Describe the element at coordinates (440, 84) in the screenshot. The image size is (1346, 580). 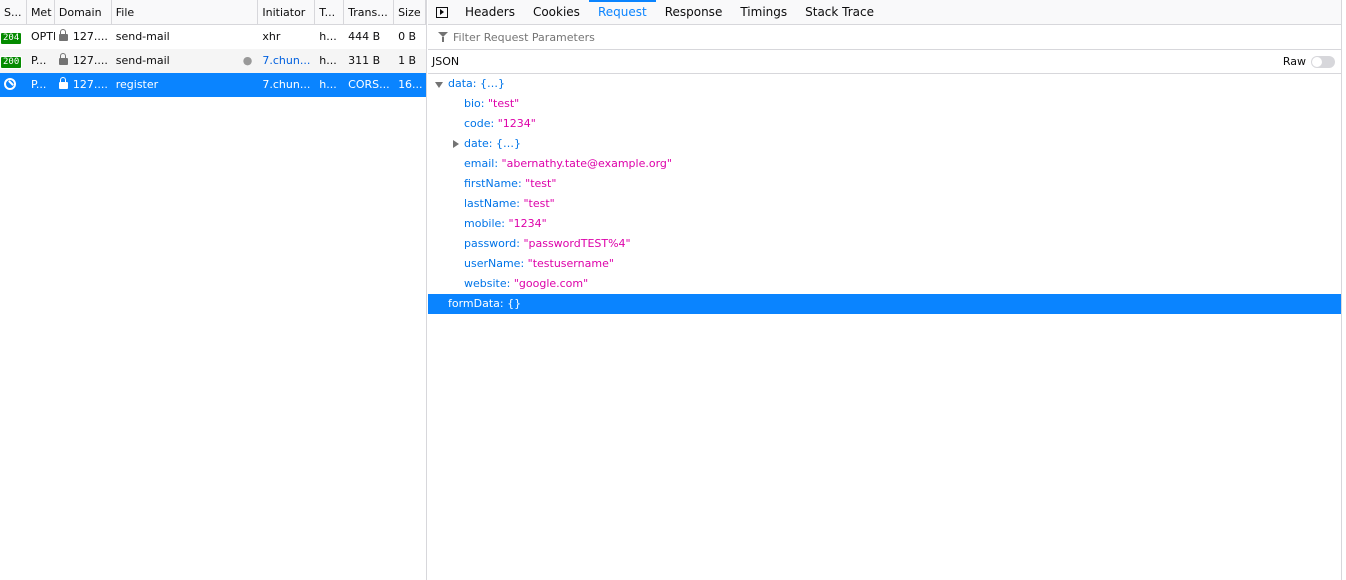
I see `expand-arrow-icon` at that location.